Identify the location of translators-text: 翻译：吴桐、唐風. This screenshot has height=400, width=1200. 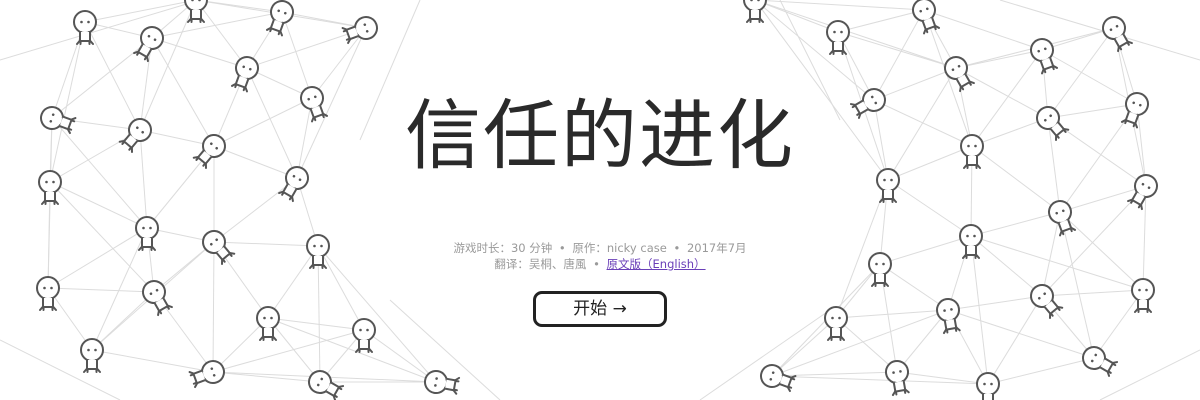
(540, 264).